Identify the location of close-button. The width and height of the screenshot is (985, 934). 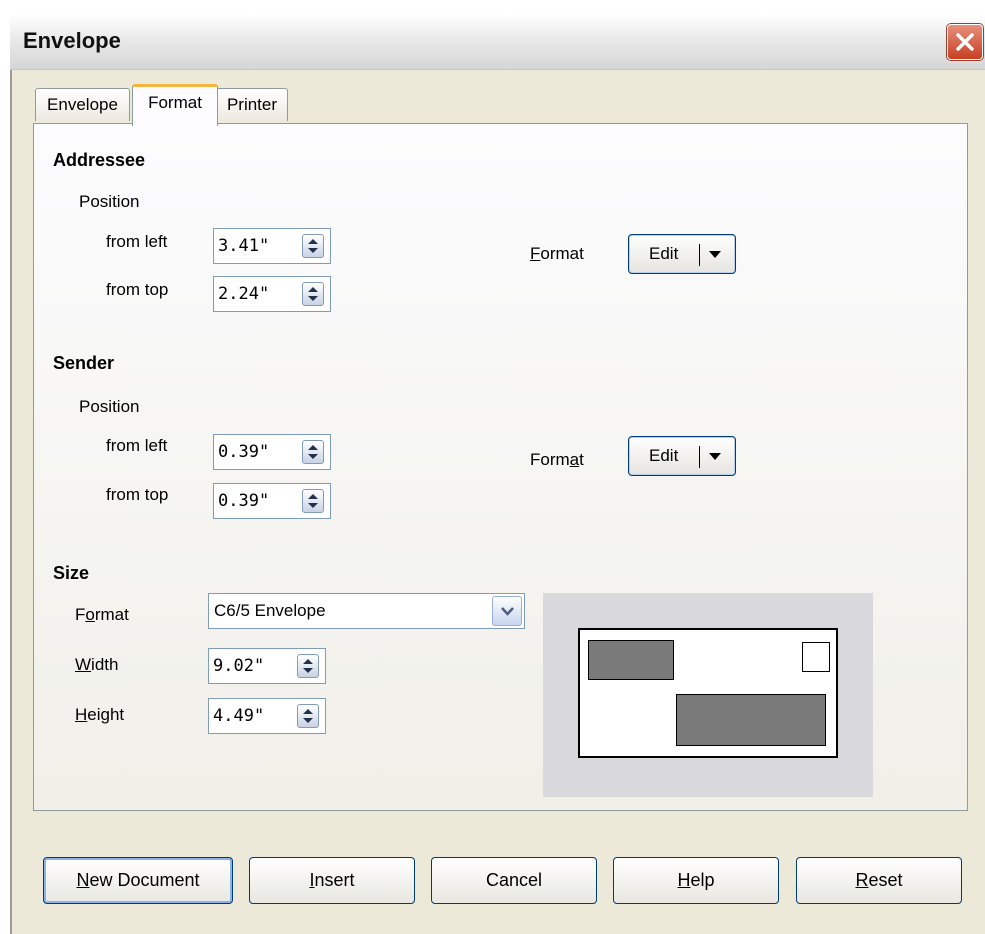
(965, 42).